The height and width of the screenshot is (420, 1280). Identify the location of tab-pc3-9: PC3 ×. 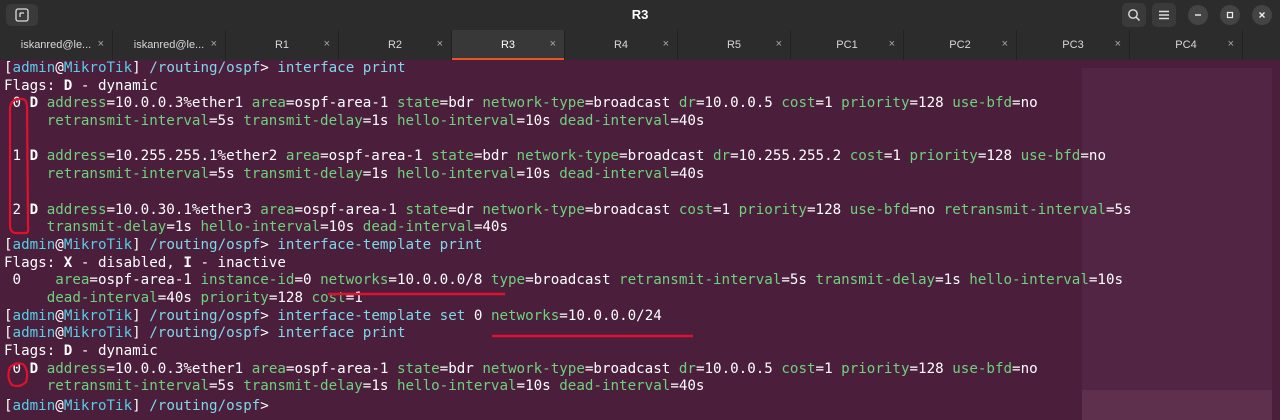
(1073, 45).